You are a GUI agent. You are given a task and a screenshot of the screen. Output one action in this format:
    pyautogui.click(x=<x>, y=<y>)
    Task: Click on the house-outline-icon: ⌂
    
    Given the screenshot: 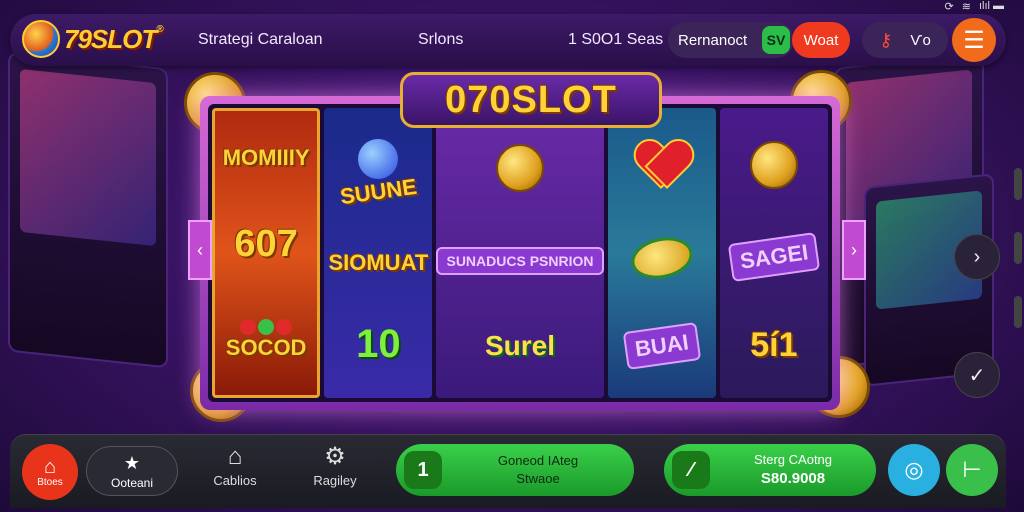 What is the action you would take?
    pyautogui.click(x=235, y=456)
    